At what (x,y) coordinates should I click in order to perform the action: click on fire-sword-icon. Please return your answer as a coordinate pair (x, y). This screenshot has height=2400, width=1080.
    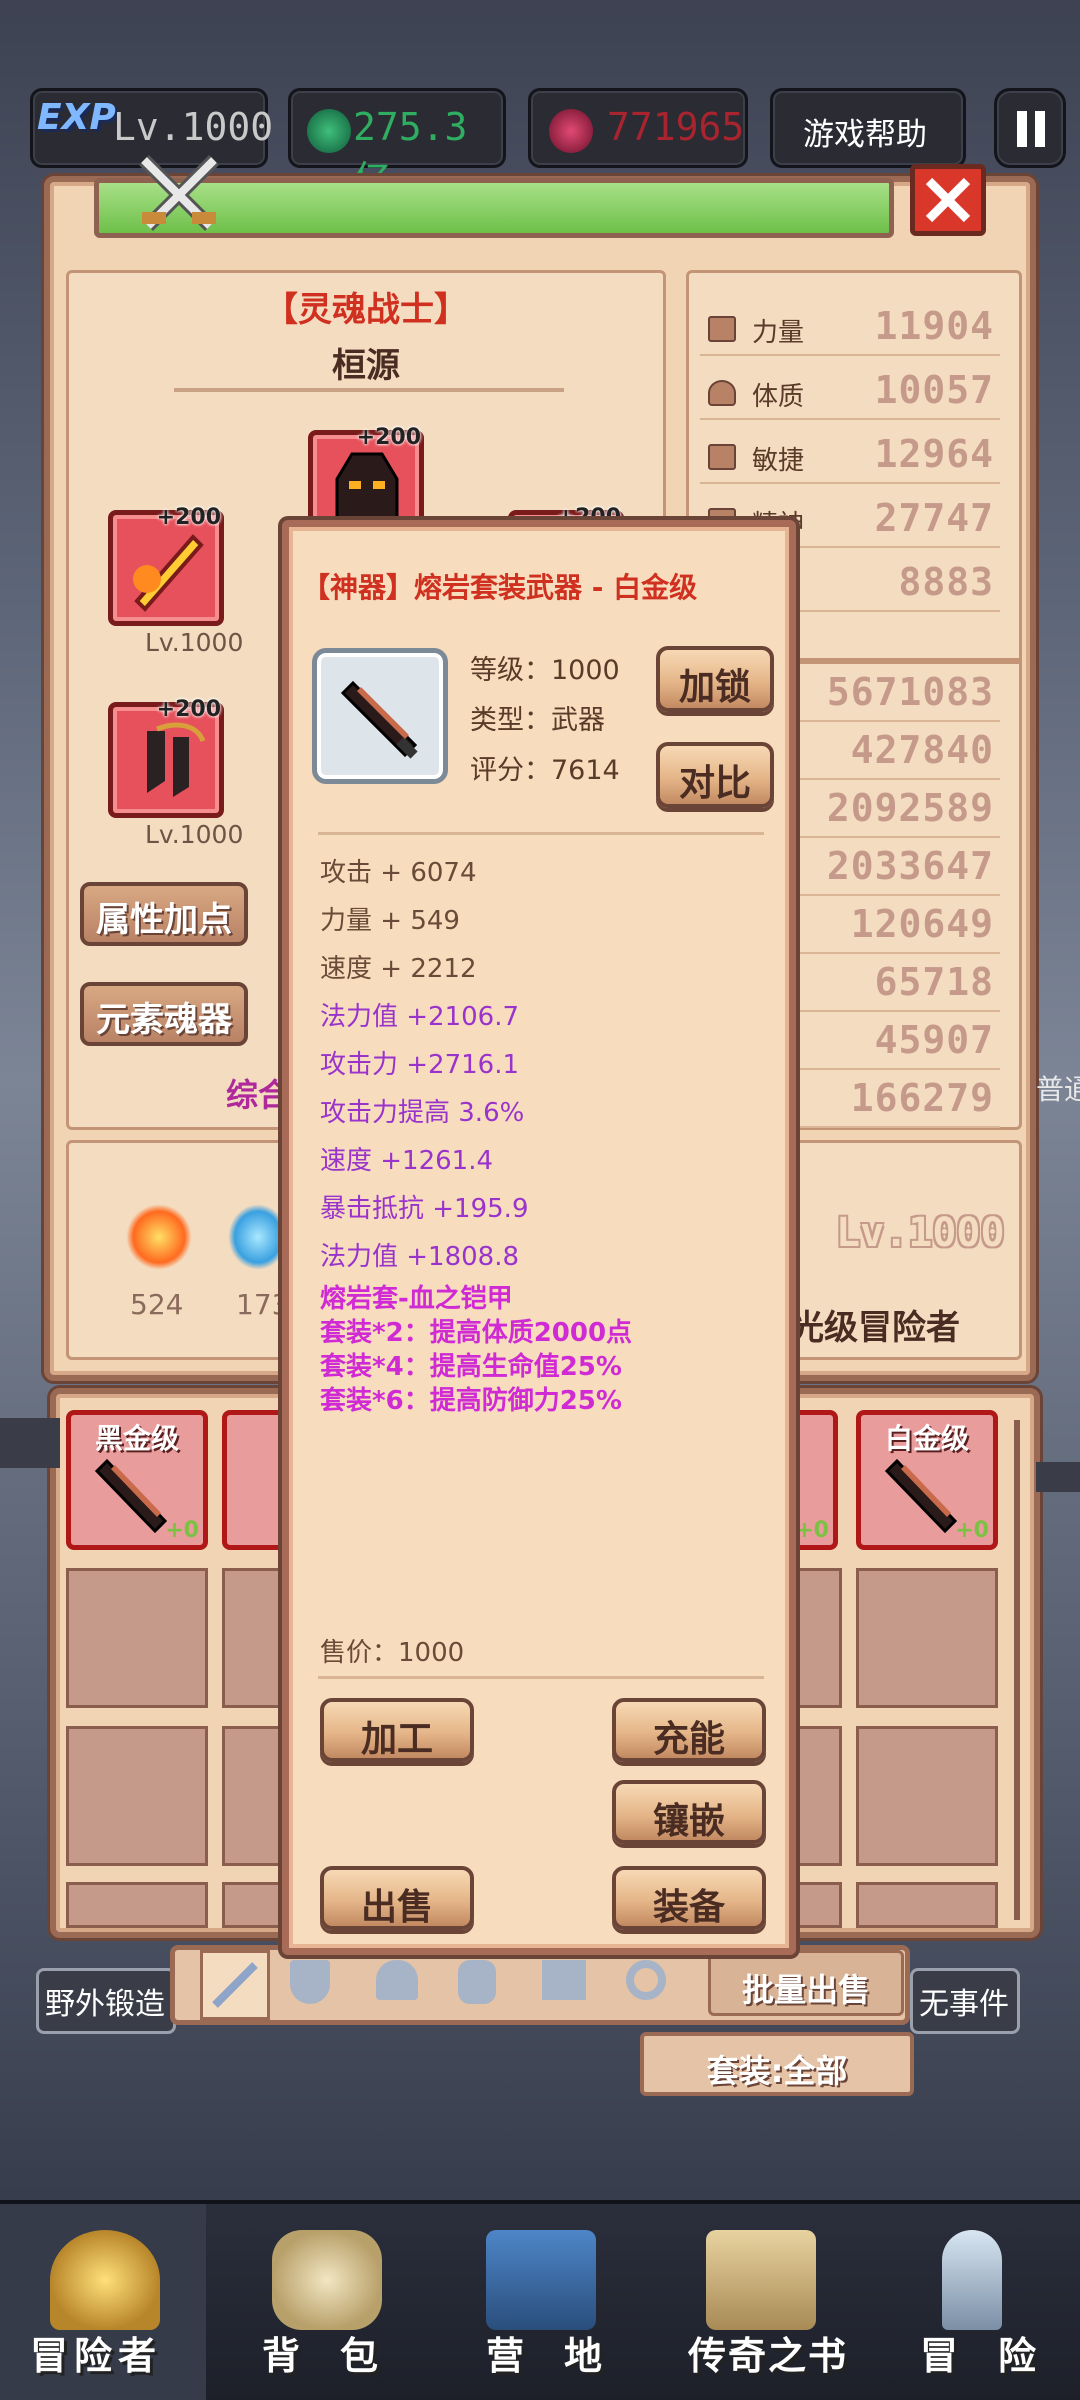
    Looking at the image, I should click on (168, 573).